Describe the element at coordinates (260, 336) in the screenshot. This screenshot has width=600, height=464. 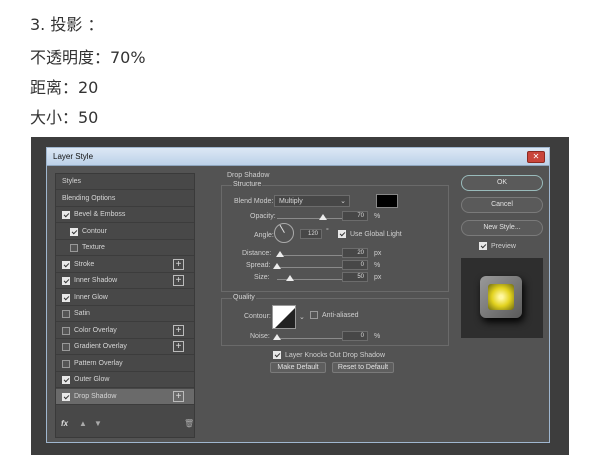
I see `noise-label: Noise:` at that location.